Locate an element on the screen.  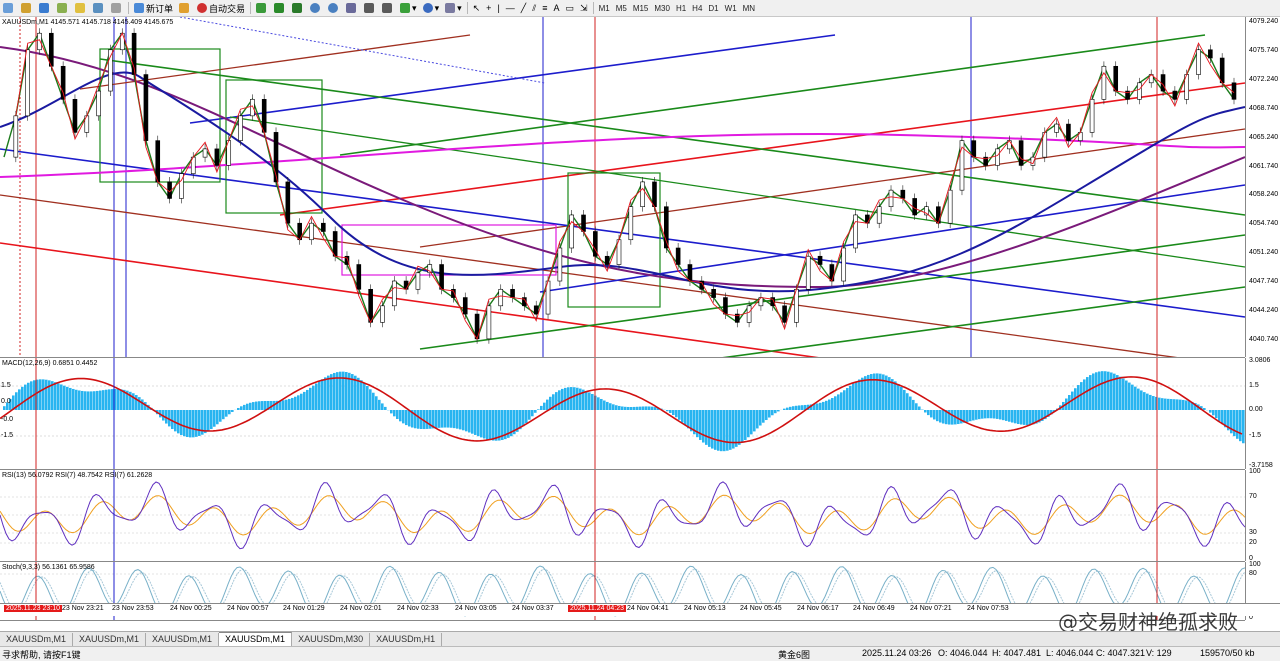
chart-tab: XAUUSDm,M30 is located at coordinates (331, 639).